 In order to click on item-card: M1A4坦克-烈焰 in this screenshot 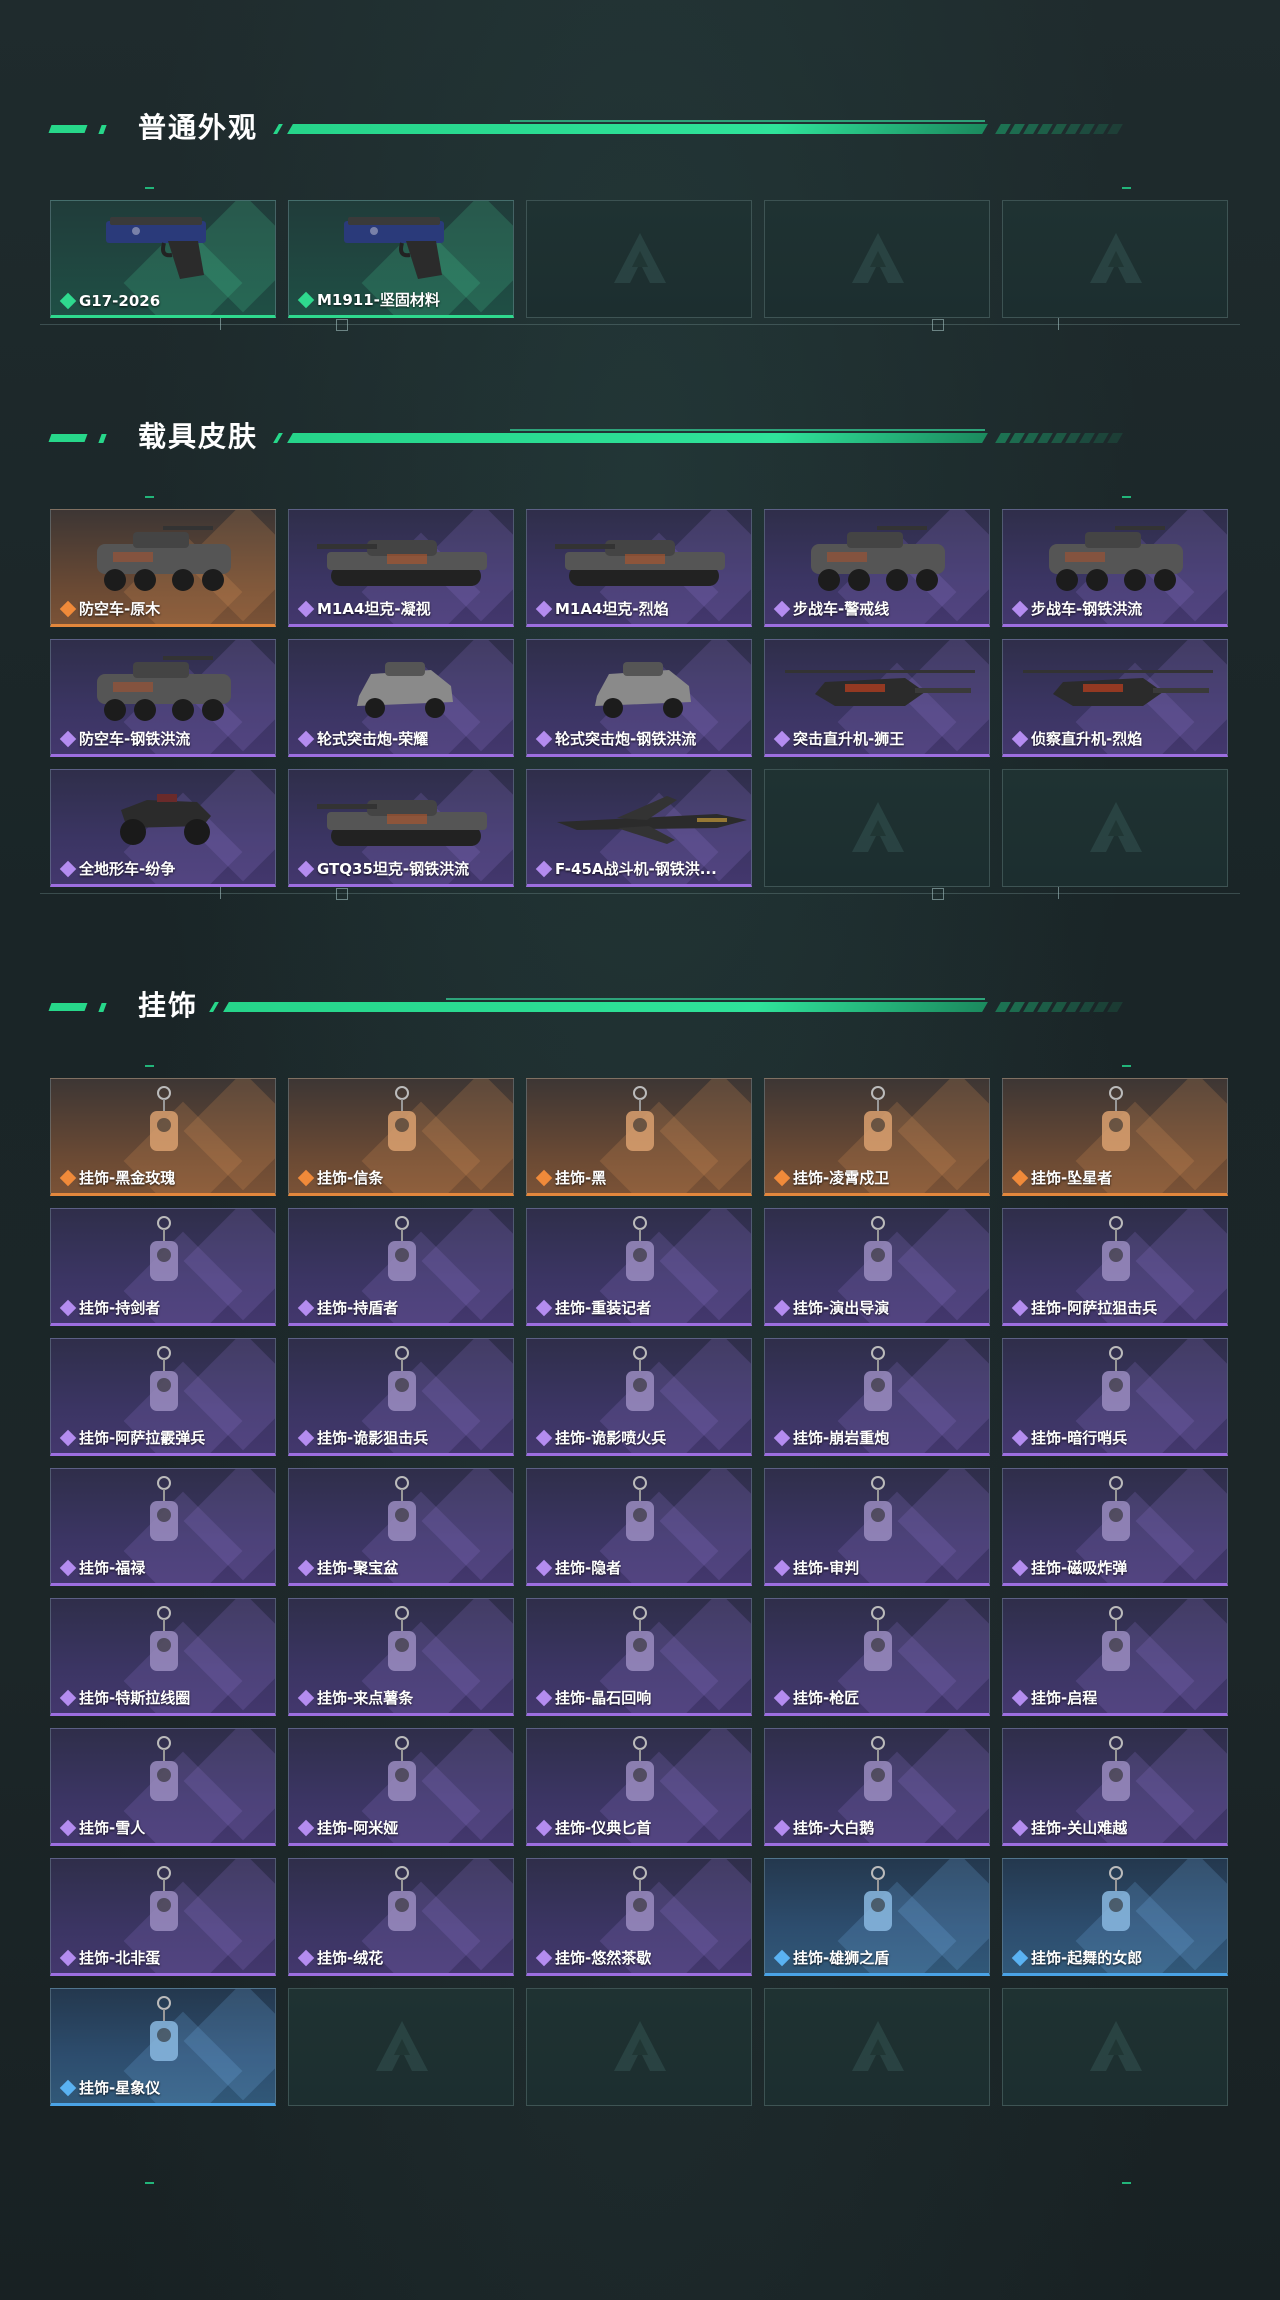, I will do `click(639, 568)`.